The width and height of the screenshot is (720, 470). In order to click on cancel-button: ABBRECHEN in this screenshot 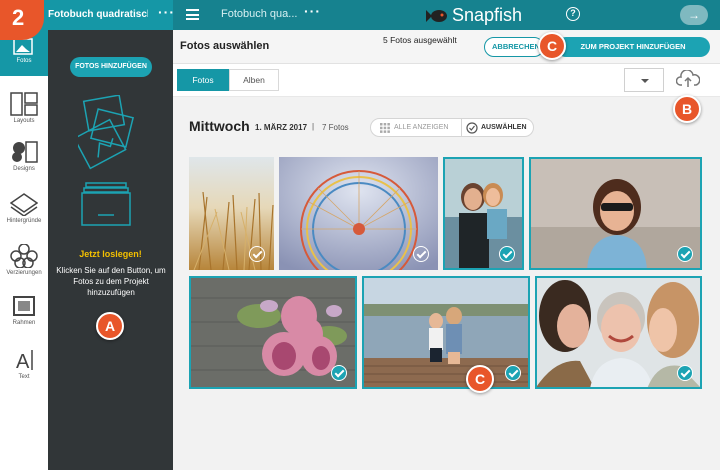, I will do `click(514, 47)`.